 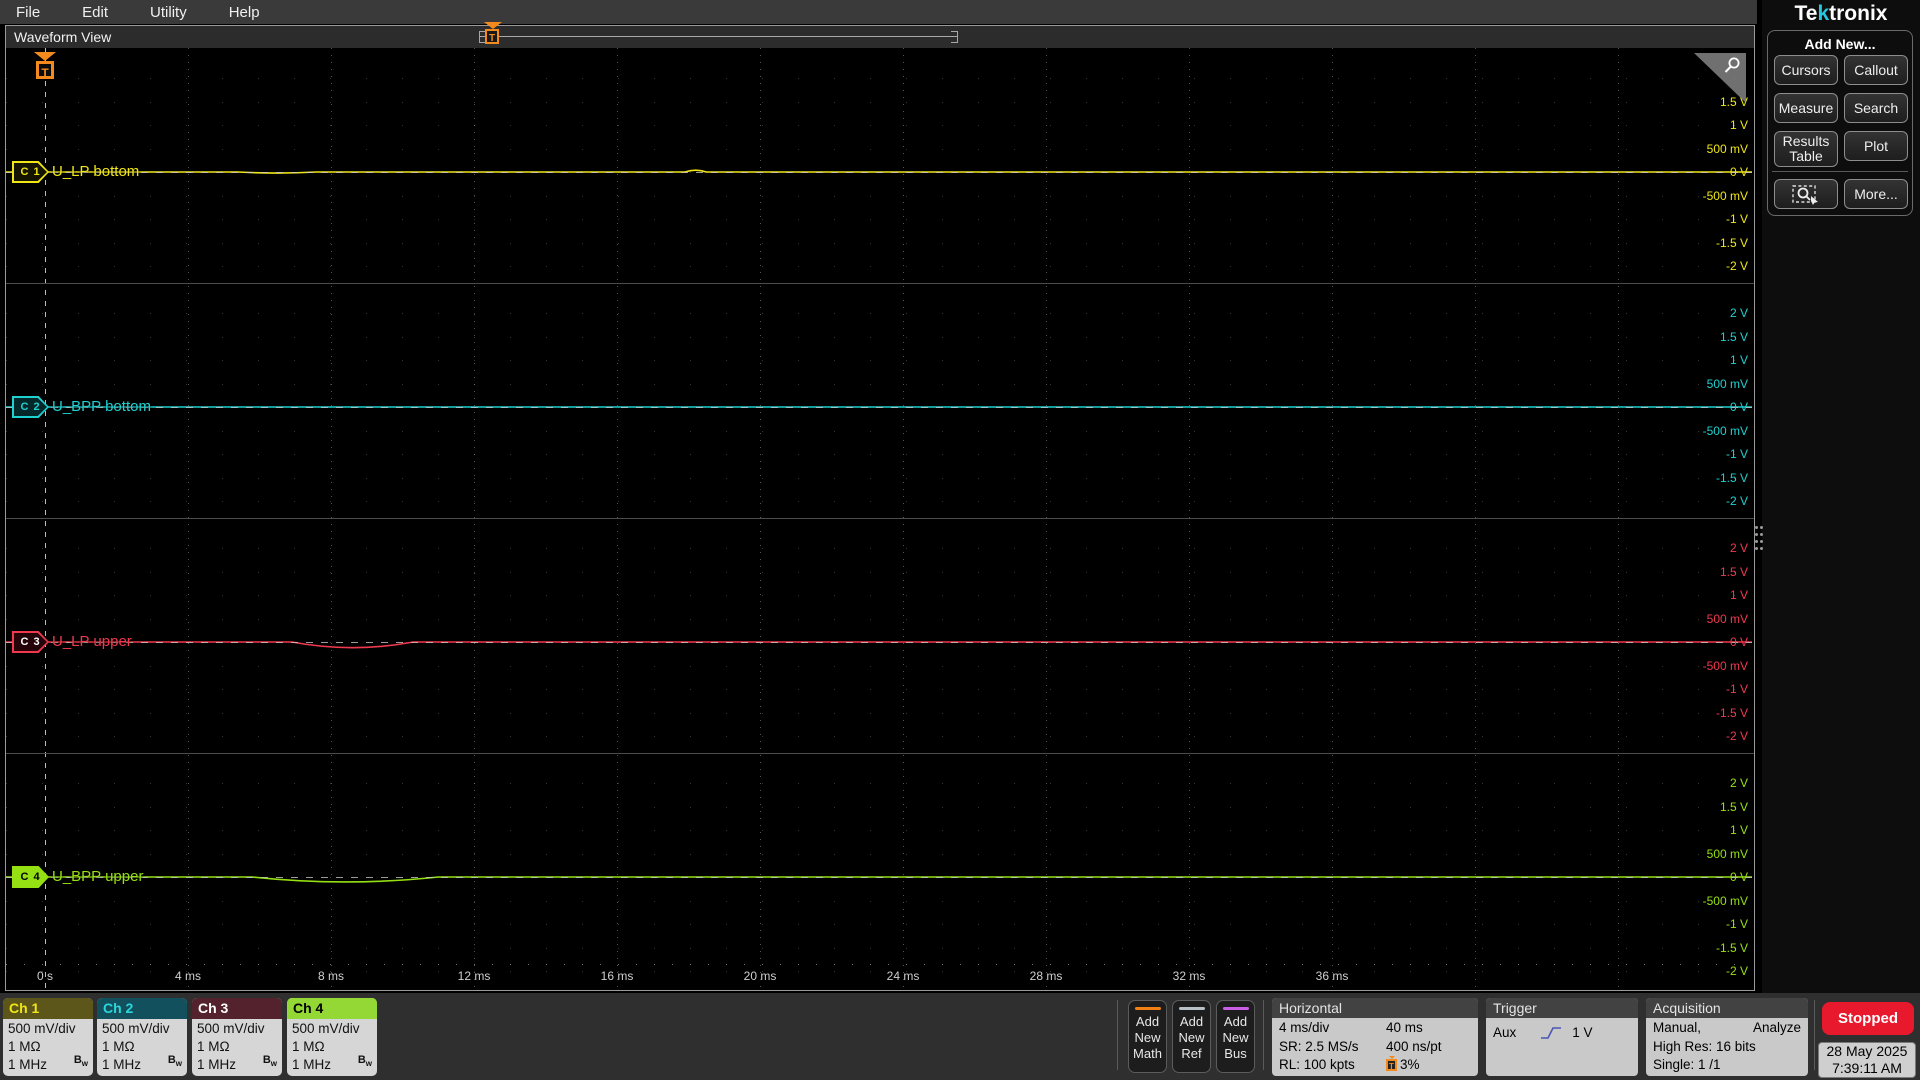 I want to click on axis-label: 500 mV, so click(x=1727, y=618).